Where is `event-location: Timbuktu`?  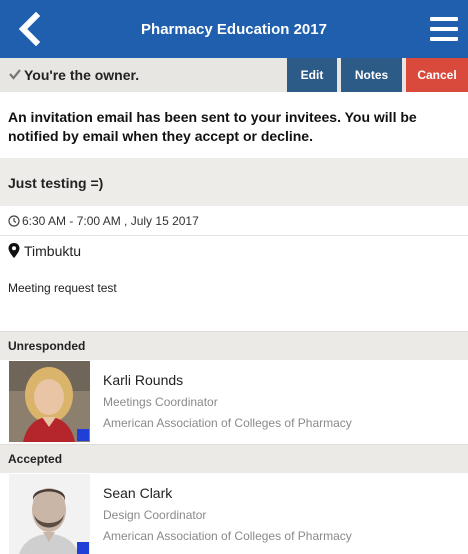 event-location: Timbuktu is located at coordinates (53, 251).